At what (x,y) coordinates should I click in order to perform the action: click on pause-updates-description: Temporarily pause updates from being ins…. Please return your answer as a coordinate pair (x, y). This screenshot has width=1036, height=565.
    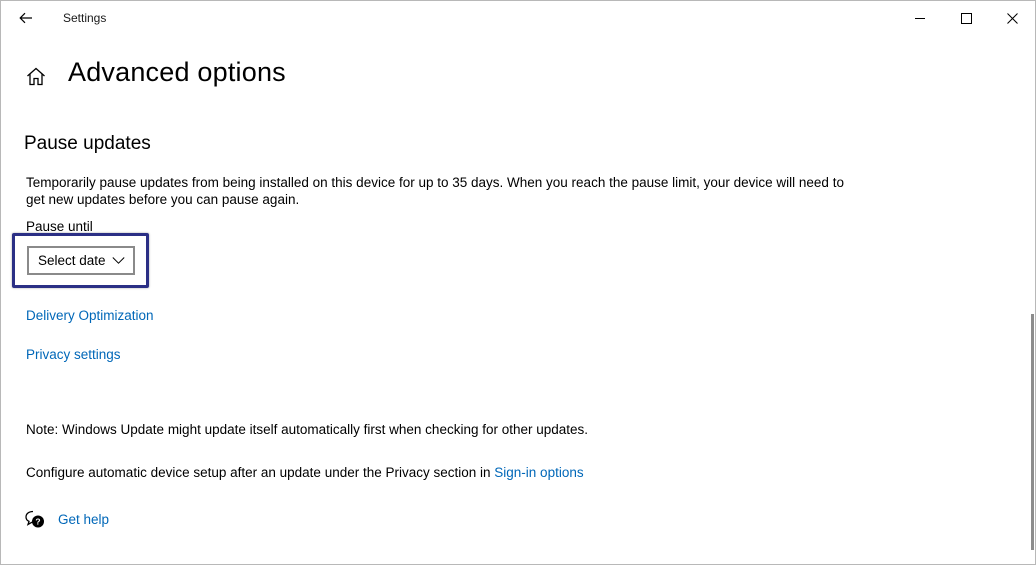
    Looking at the image, I should click on (435, 191).